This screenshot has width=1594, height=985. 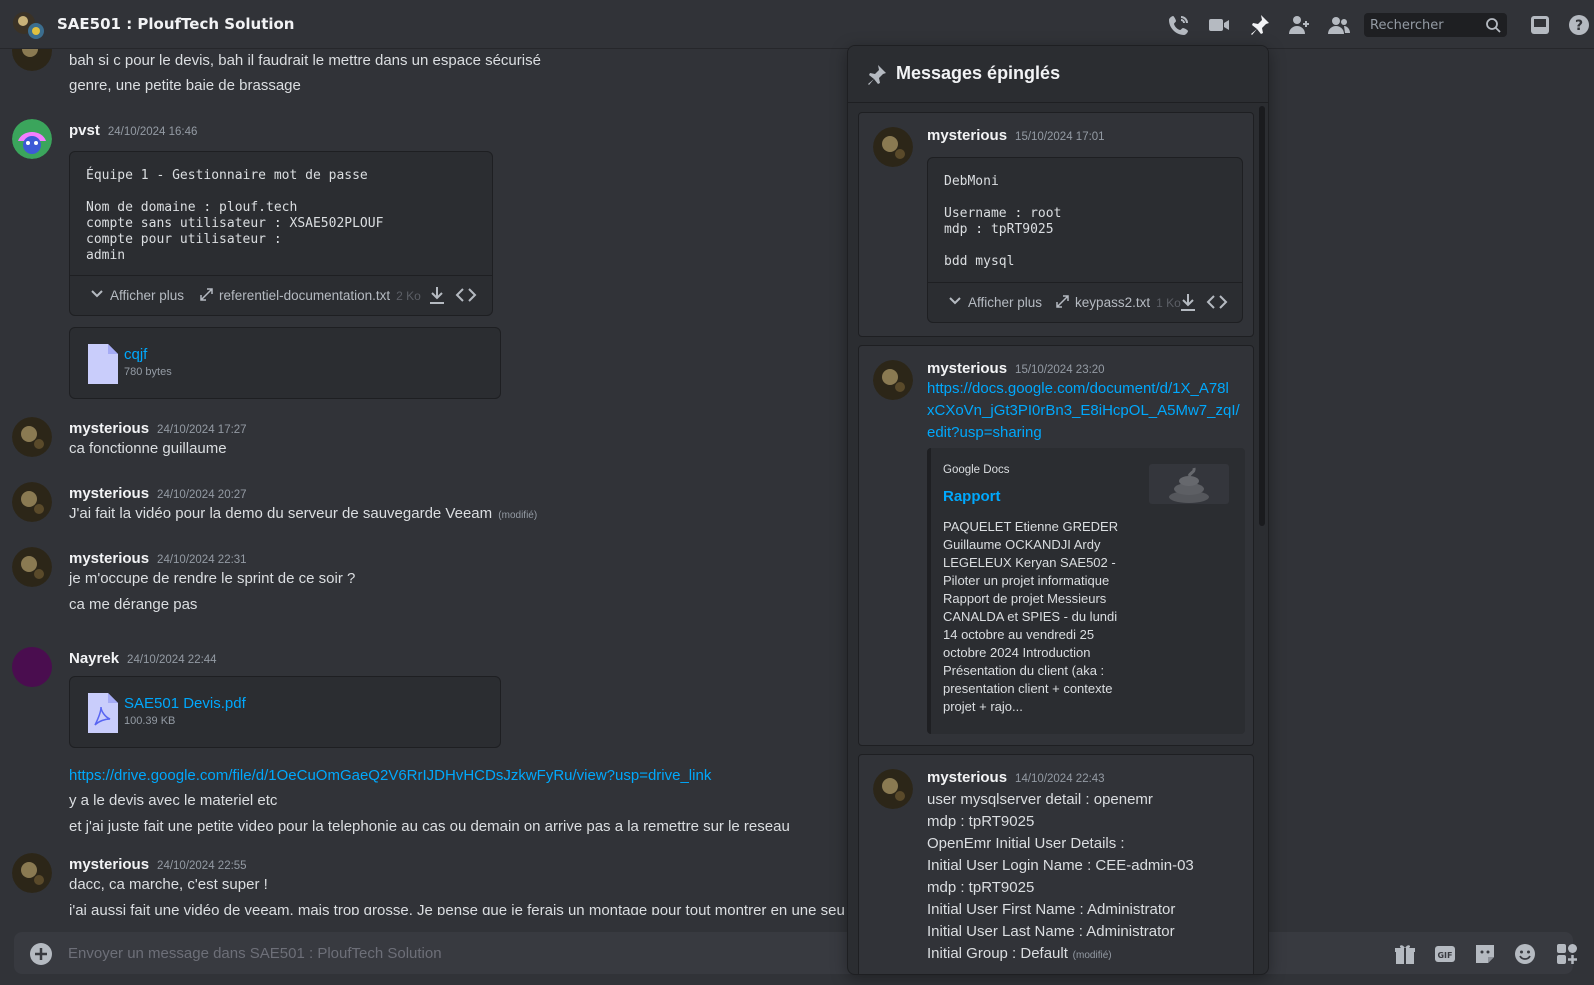 I want to click on add-member-icon, so click(x=1299, y=25).